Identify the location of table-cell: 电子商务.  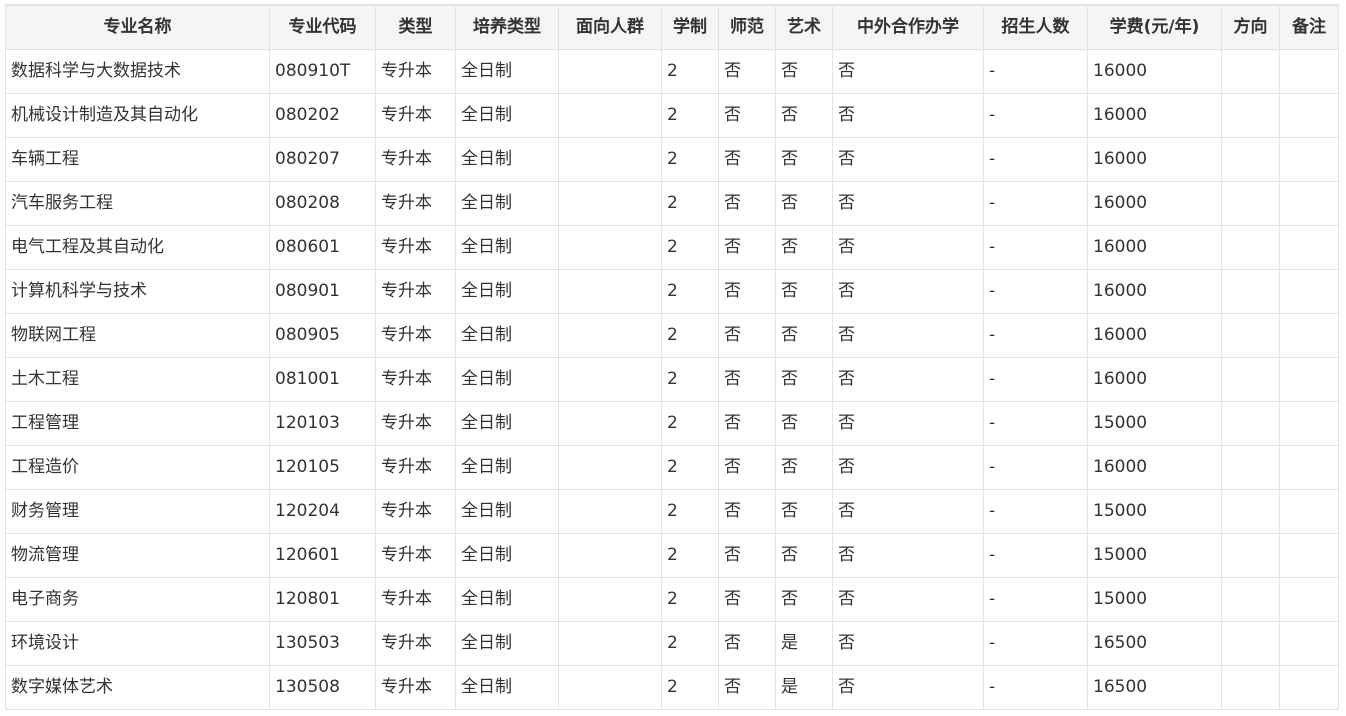
(137, 599).